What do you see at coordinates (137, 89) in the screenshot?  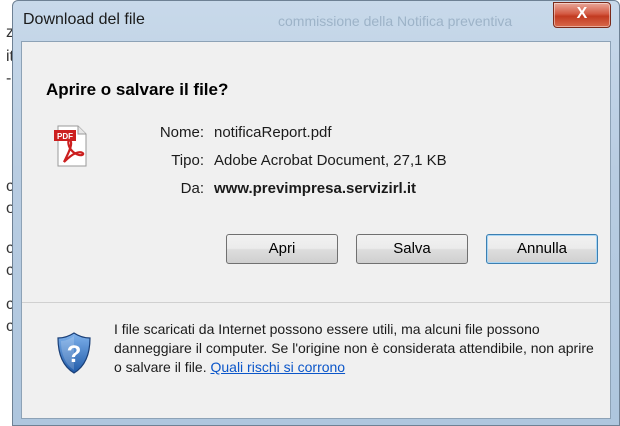 I see `dialog-heading: Aprire o salvare il file?` at bounding box center [137, 89].